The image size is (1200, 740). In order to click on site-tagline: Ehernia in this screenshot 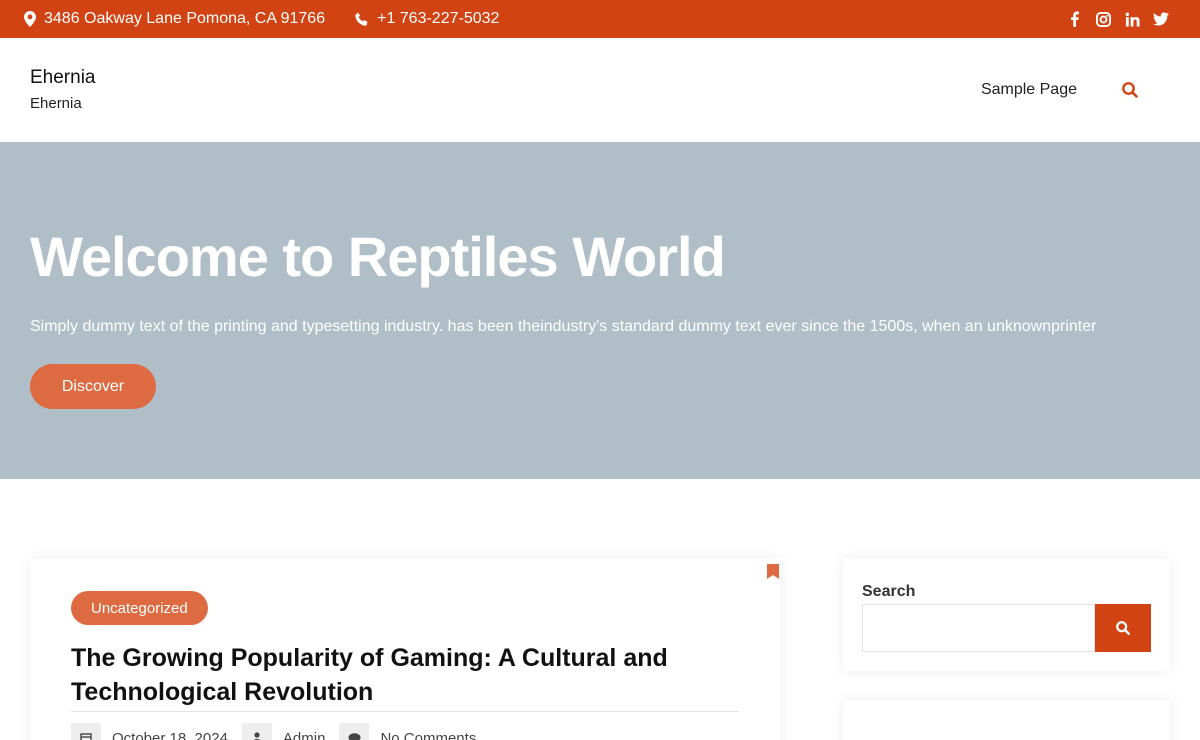, I will do `click(56, 103)`.